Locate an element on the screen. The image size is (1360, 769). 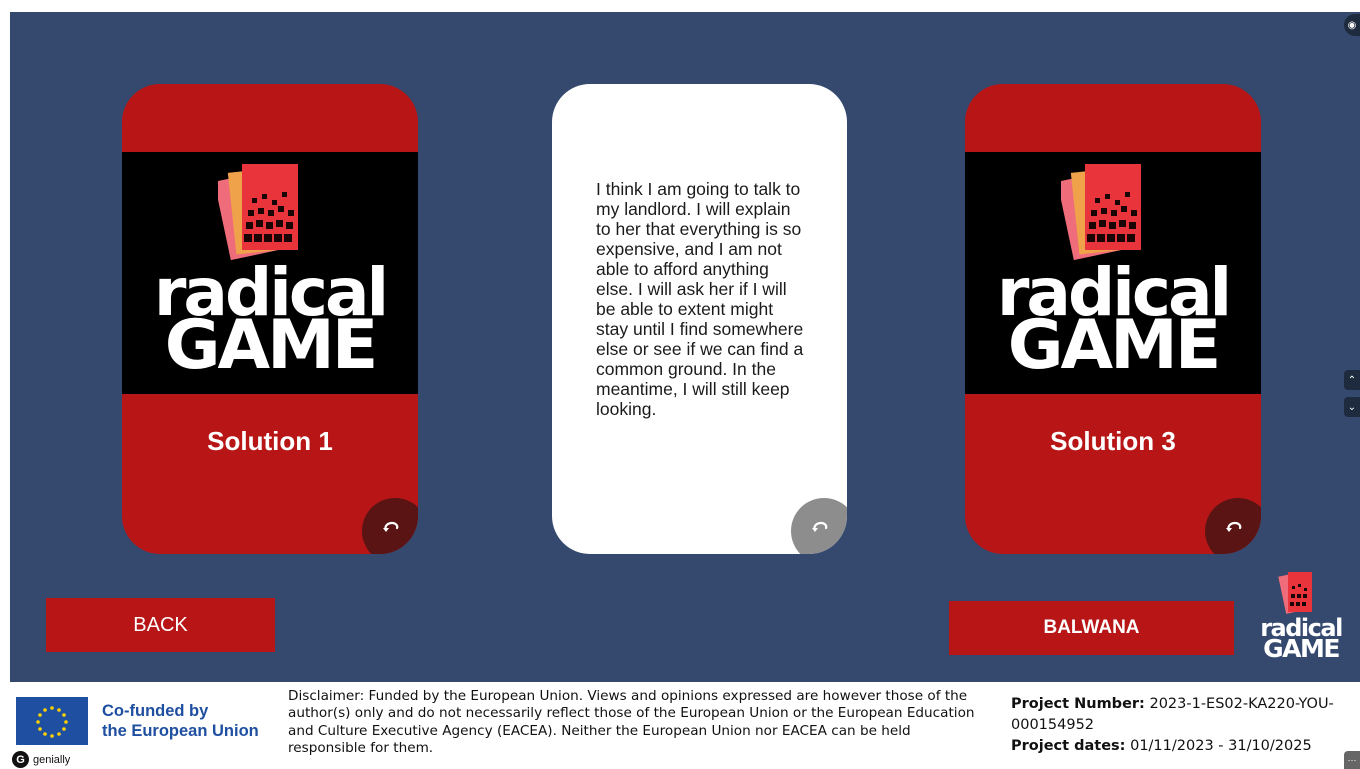
balwana-button: BALWANA is located at coordinates (1091, 628).